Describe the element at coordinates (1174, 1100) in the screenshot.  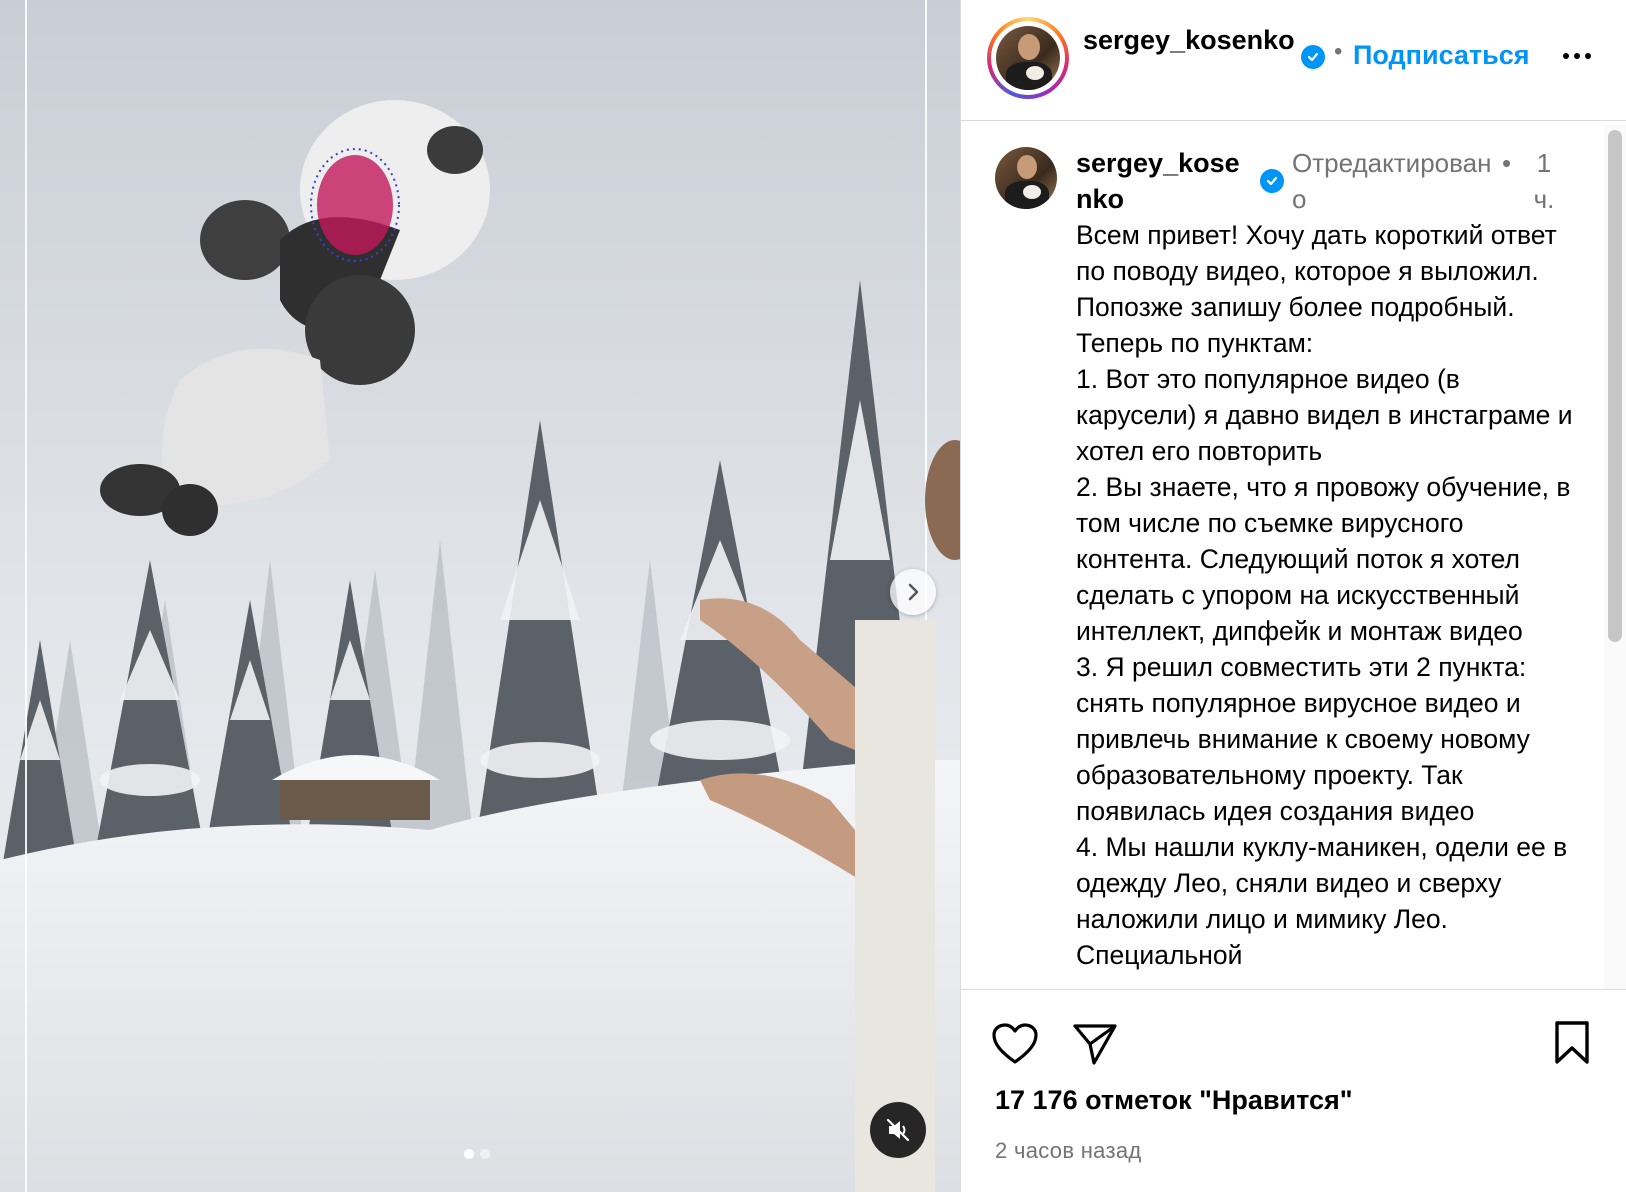
I see `likes-count: 17 176 отметок "Нравится"` at that location.